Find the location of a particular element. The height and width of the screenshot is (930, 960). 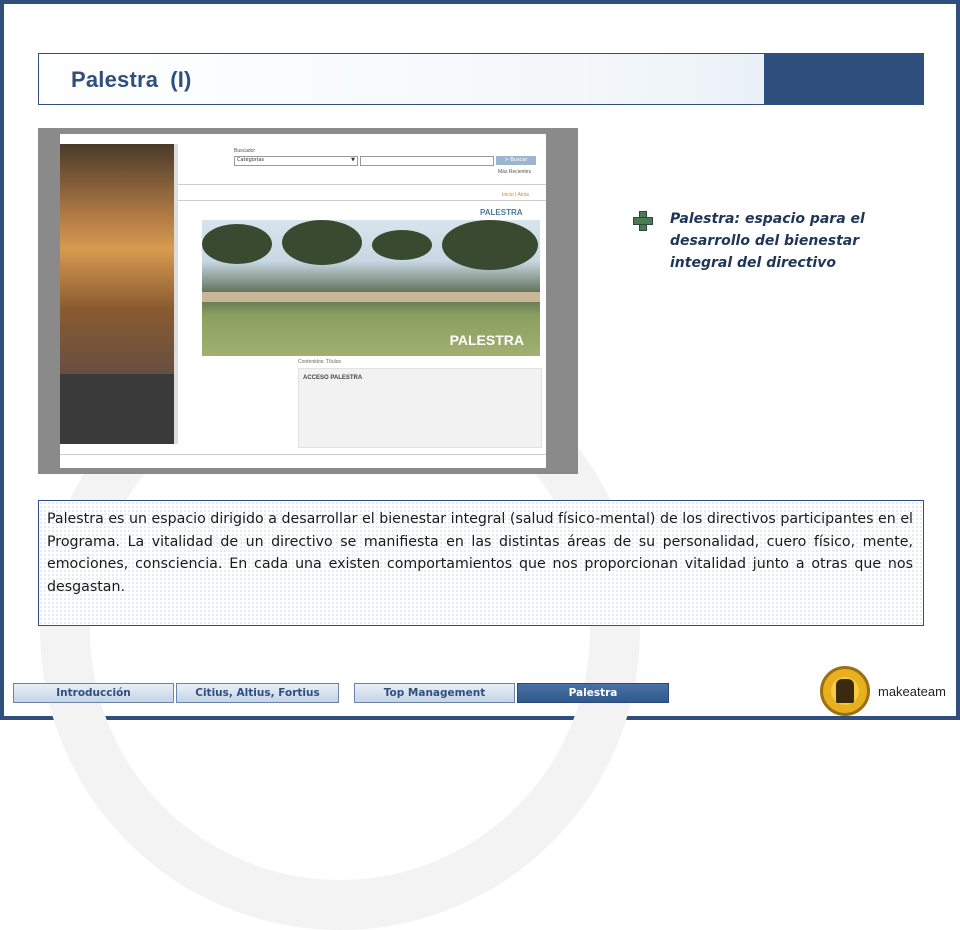

page-title-main: Palestra is located at coordinates (115, 79).